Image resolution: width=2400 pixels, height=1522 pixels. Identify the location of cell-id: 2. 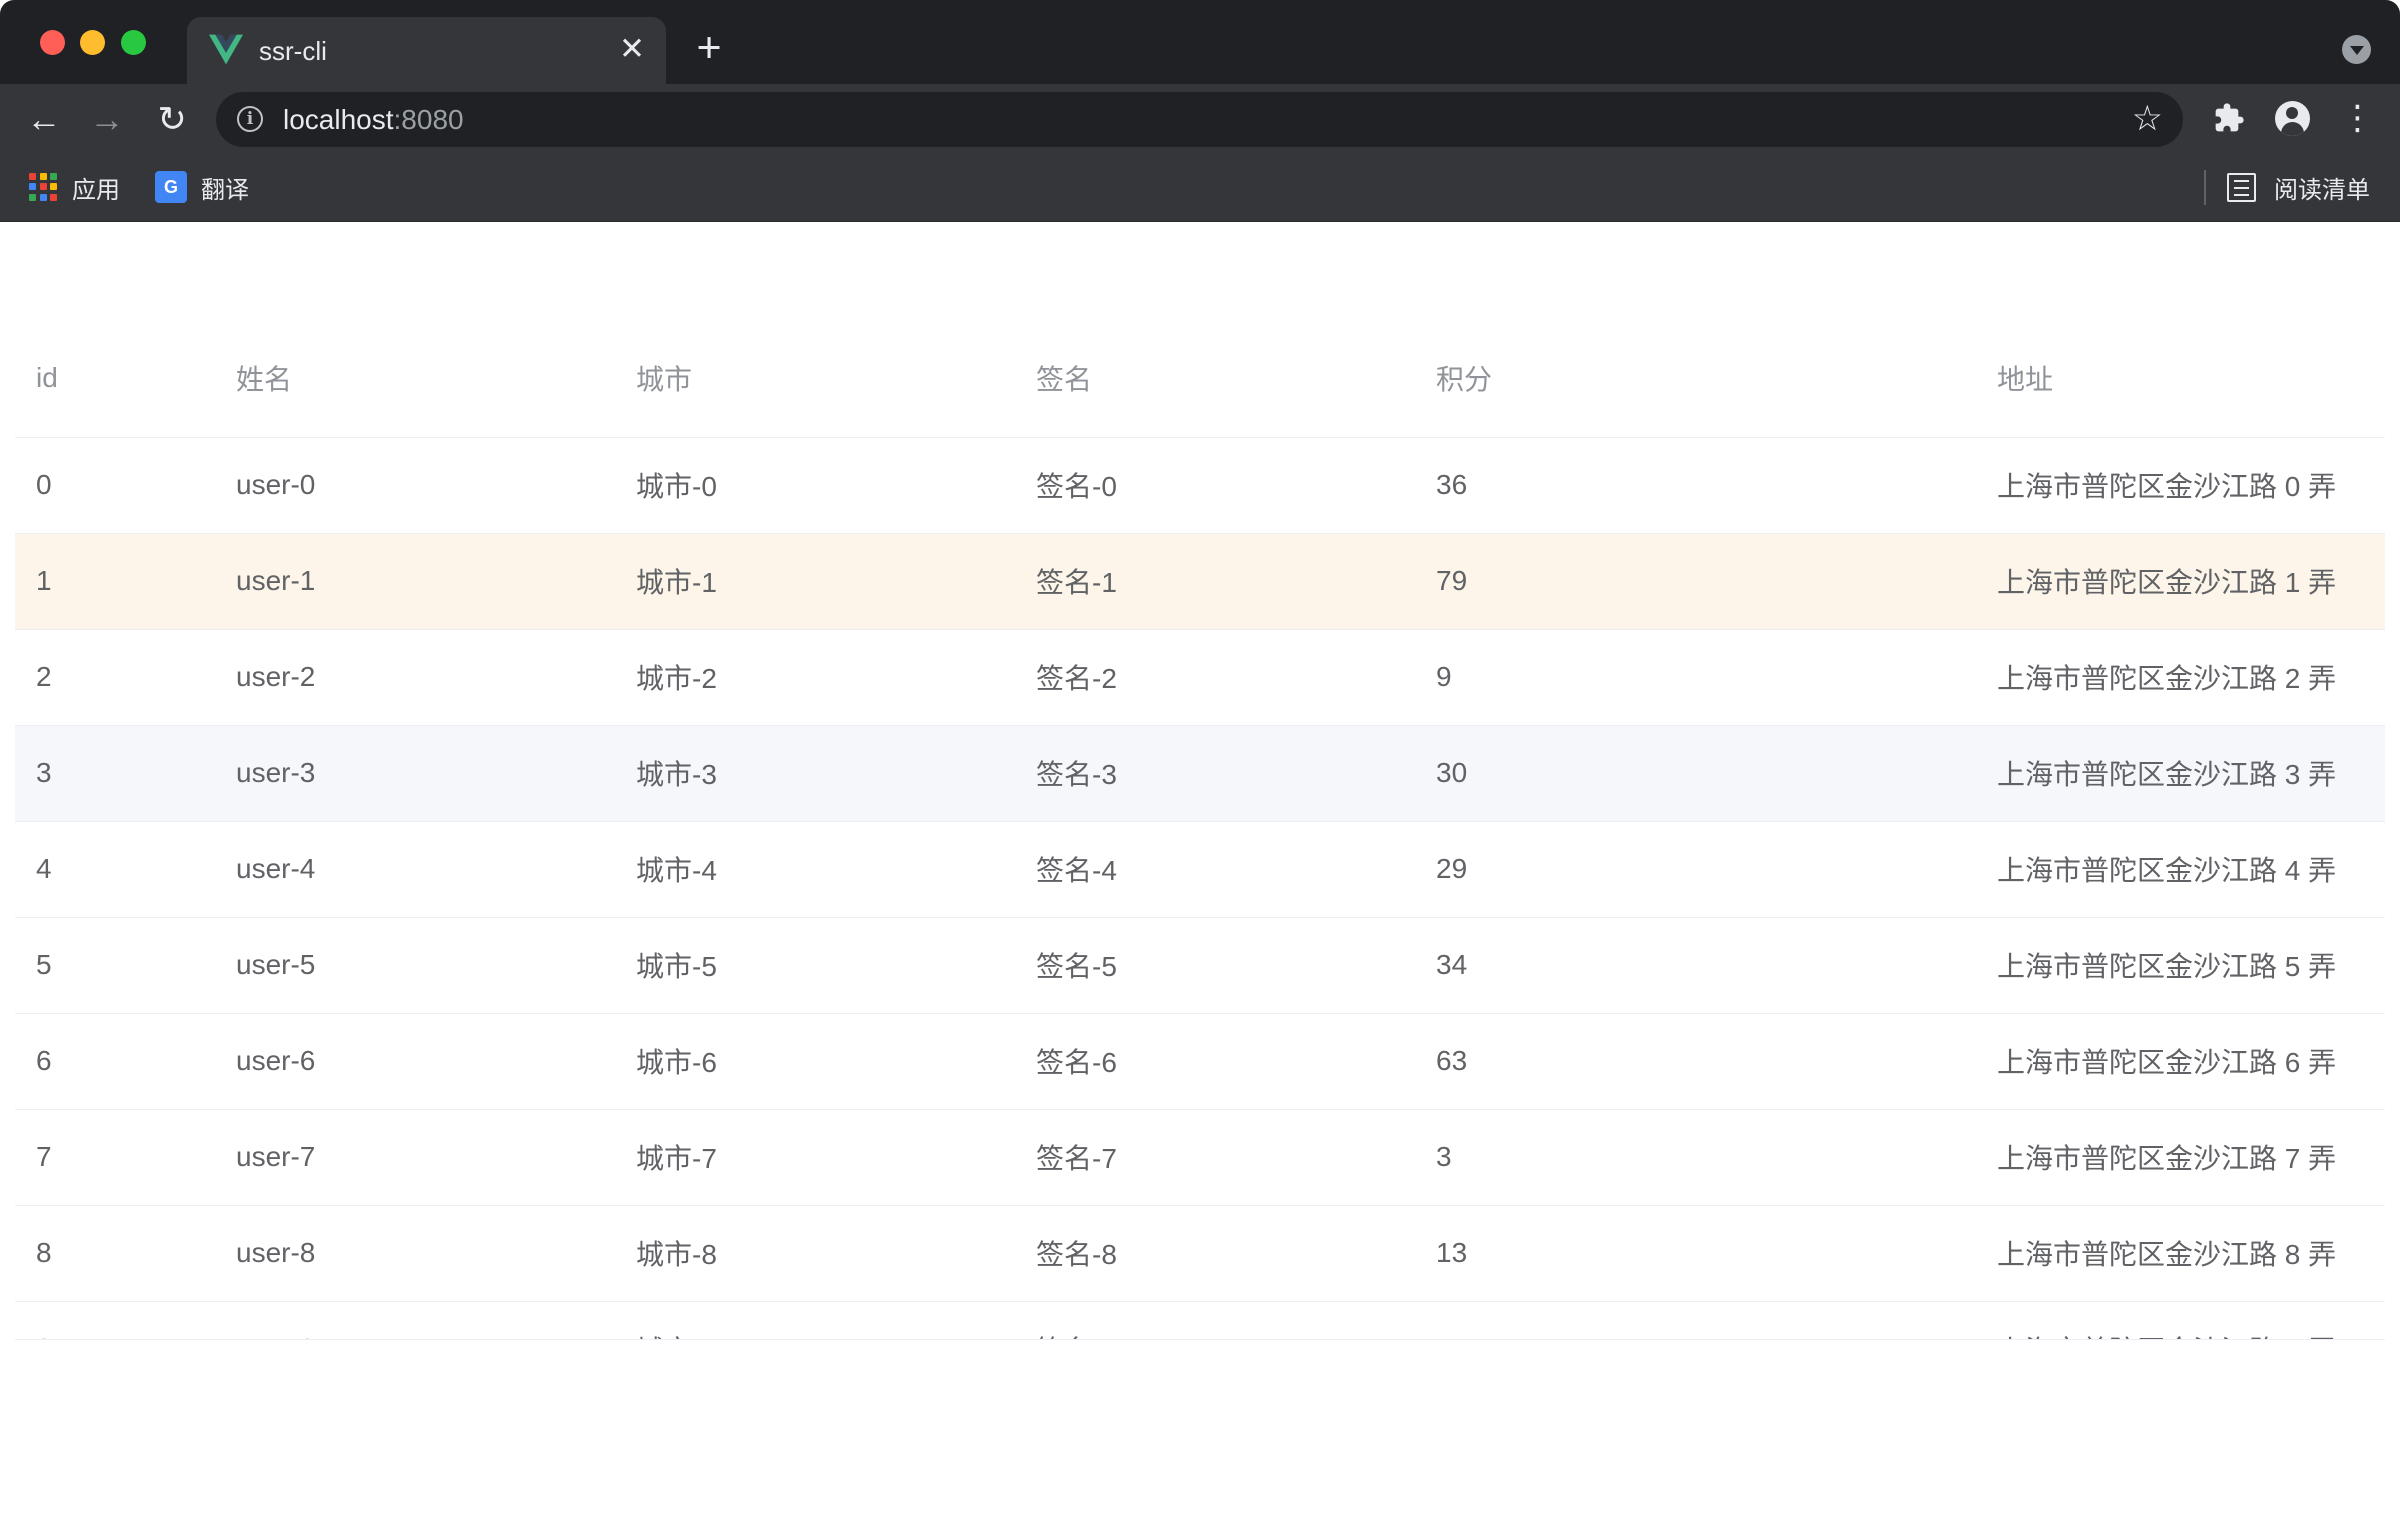
(115, 677).